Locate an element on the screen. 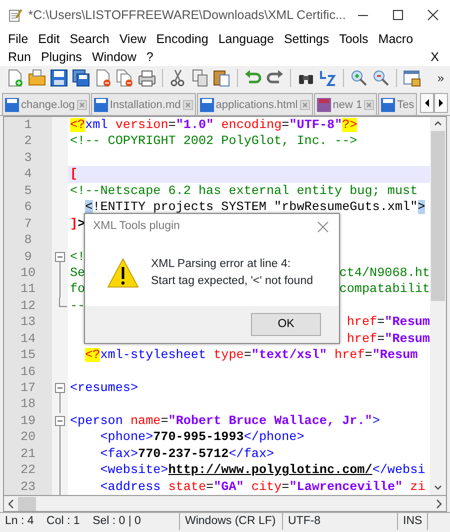 Image resolution: width=450 pixels, height=532 pixels. line-number: 22 is located at coordinates (28, 470).